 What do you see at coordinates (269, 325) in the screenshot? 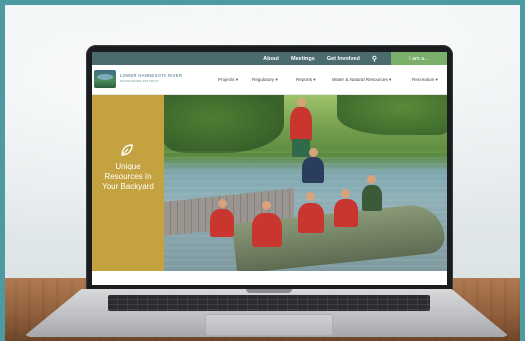
I see `laptop-trackpad` at bounding box center [269, 325].